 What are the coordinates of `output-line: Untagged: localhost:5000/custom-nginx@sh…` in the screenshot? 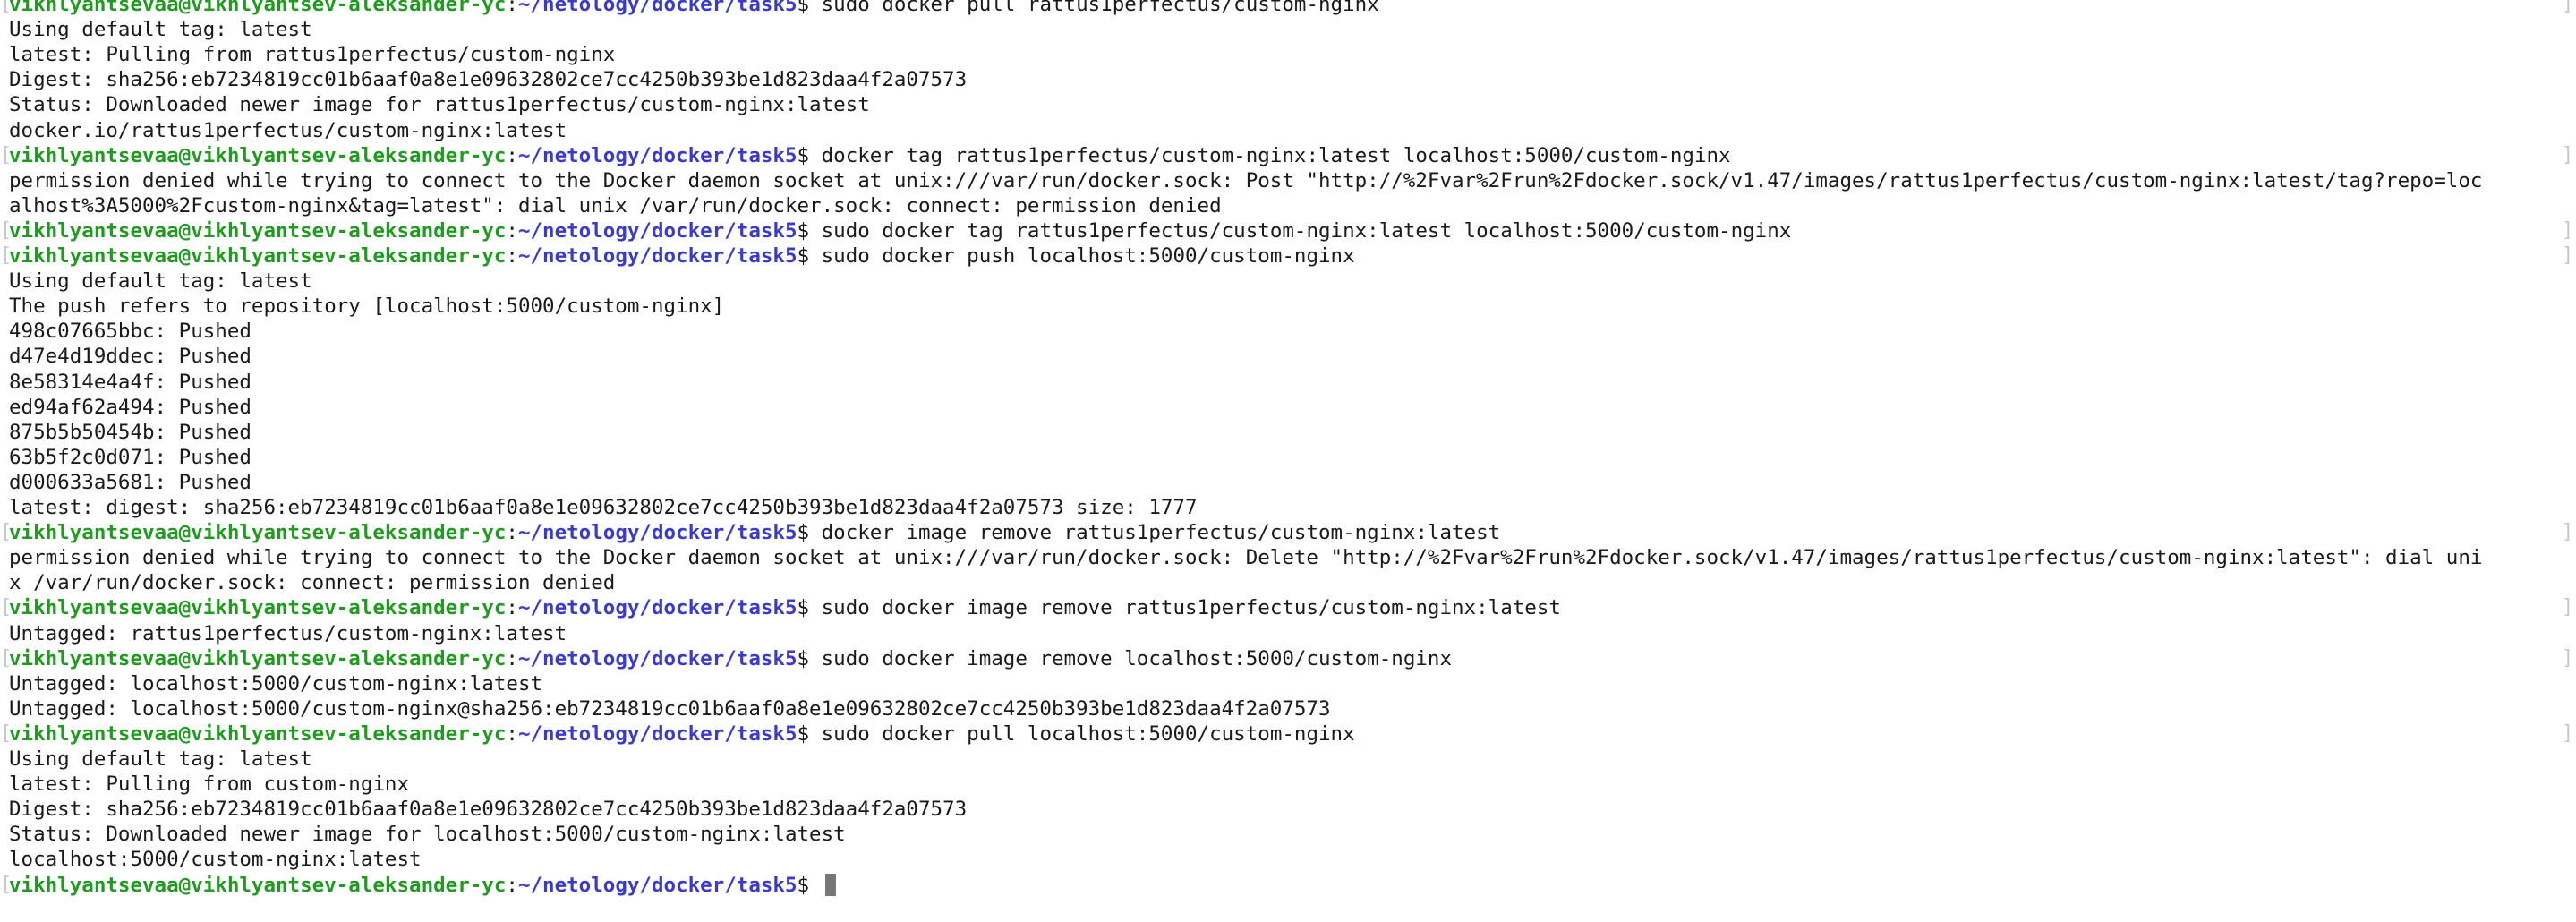 It's located at (670, 708).